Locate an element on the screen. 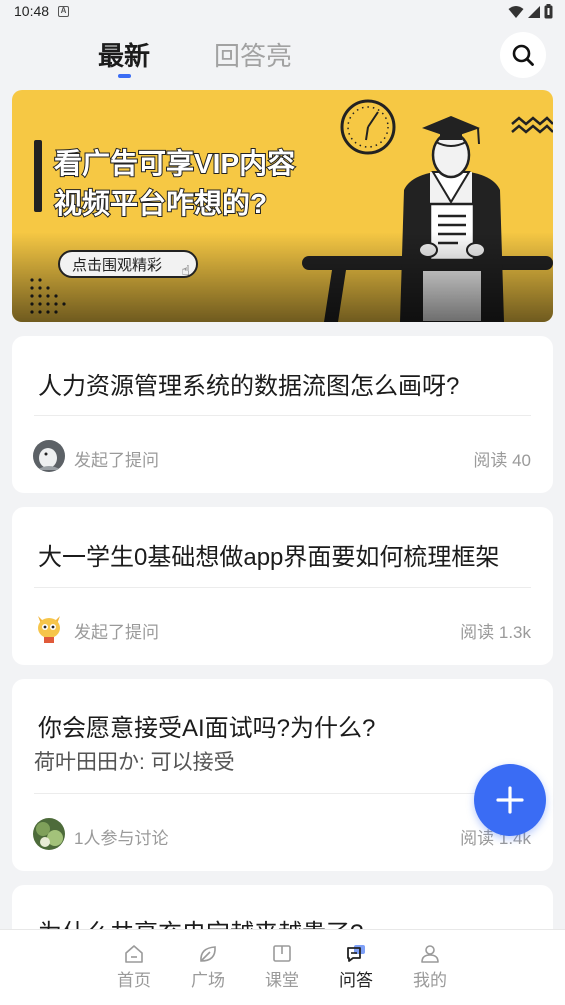 Image resolution: width=565 pixels, height=1005 pixels. banner-cta-label: 点击围观精彩 is located at coordinates (117, 265).